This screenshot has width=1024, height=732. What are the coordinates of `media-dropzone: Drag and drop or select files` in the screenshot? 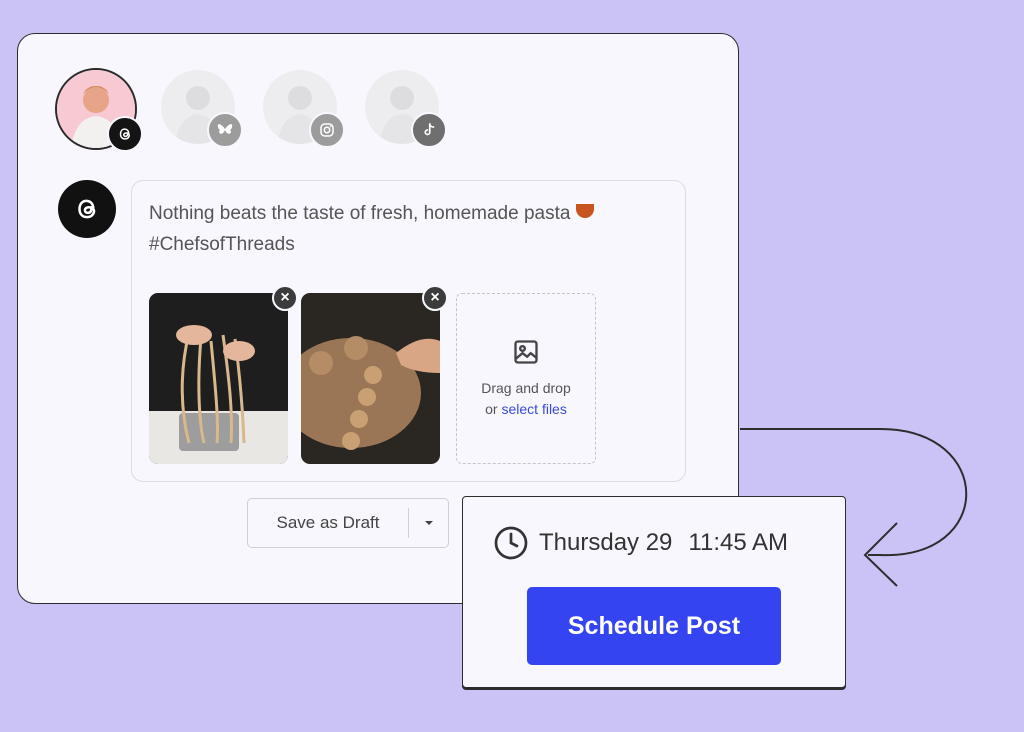 It's located at (526, 378).